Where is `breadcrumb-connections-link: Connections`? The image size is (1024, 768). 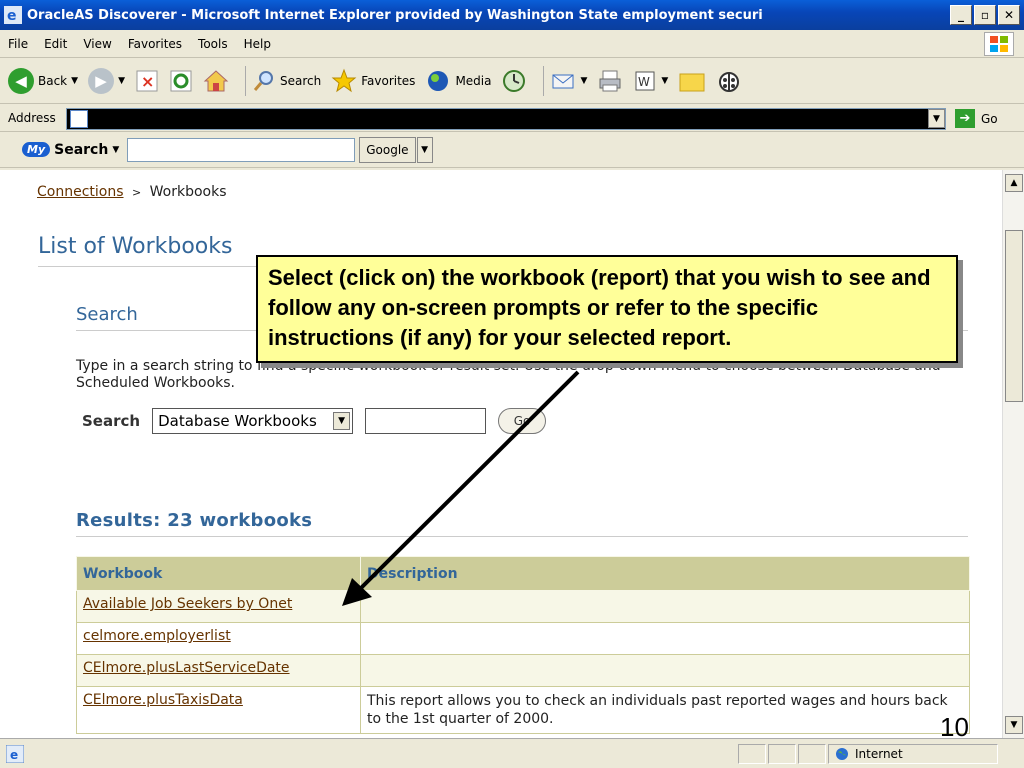
breadcrumb-connections-link: Connections is located at coordinates (80, 192).